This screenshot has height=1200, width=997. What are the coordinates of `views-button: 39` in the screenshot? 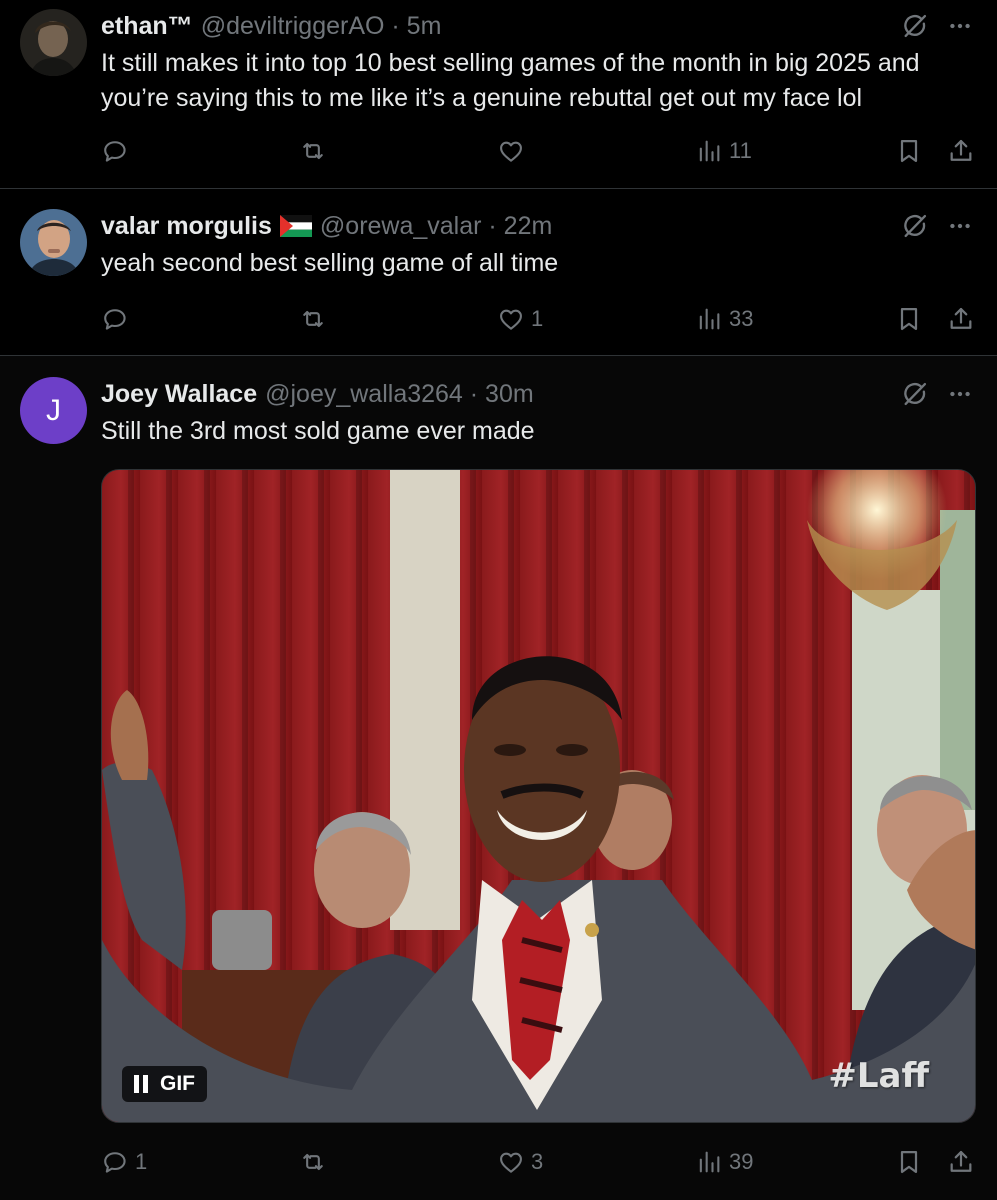 It's located at (724, 1162).